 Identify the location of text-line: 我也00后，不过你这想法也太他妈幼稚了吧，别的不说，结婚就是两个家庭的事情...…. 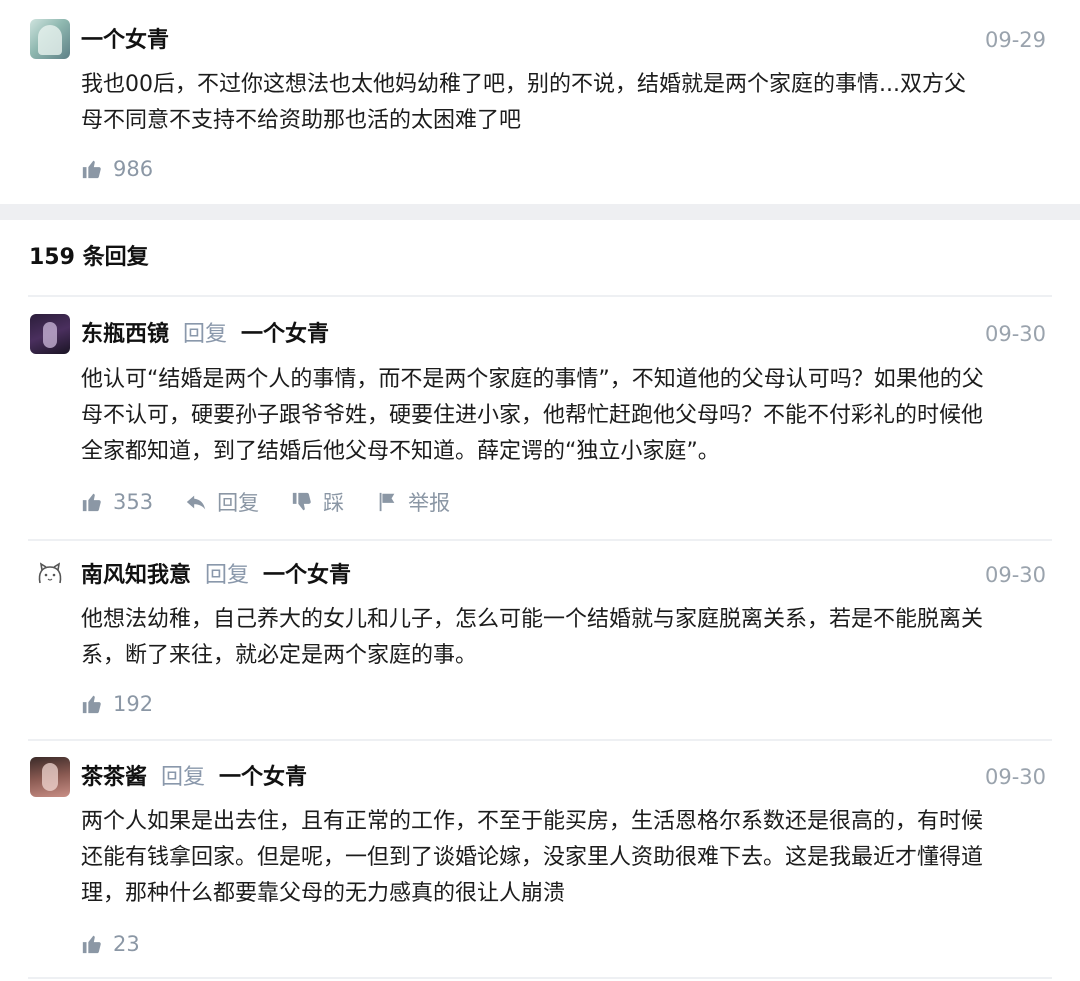
(523, 84).